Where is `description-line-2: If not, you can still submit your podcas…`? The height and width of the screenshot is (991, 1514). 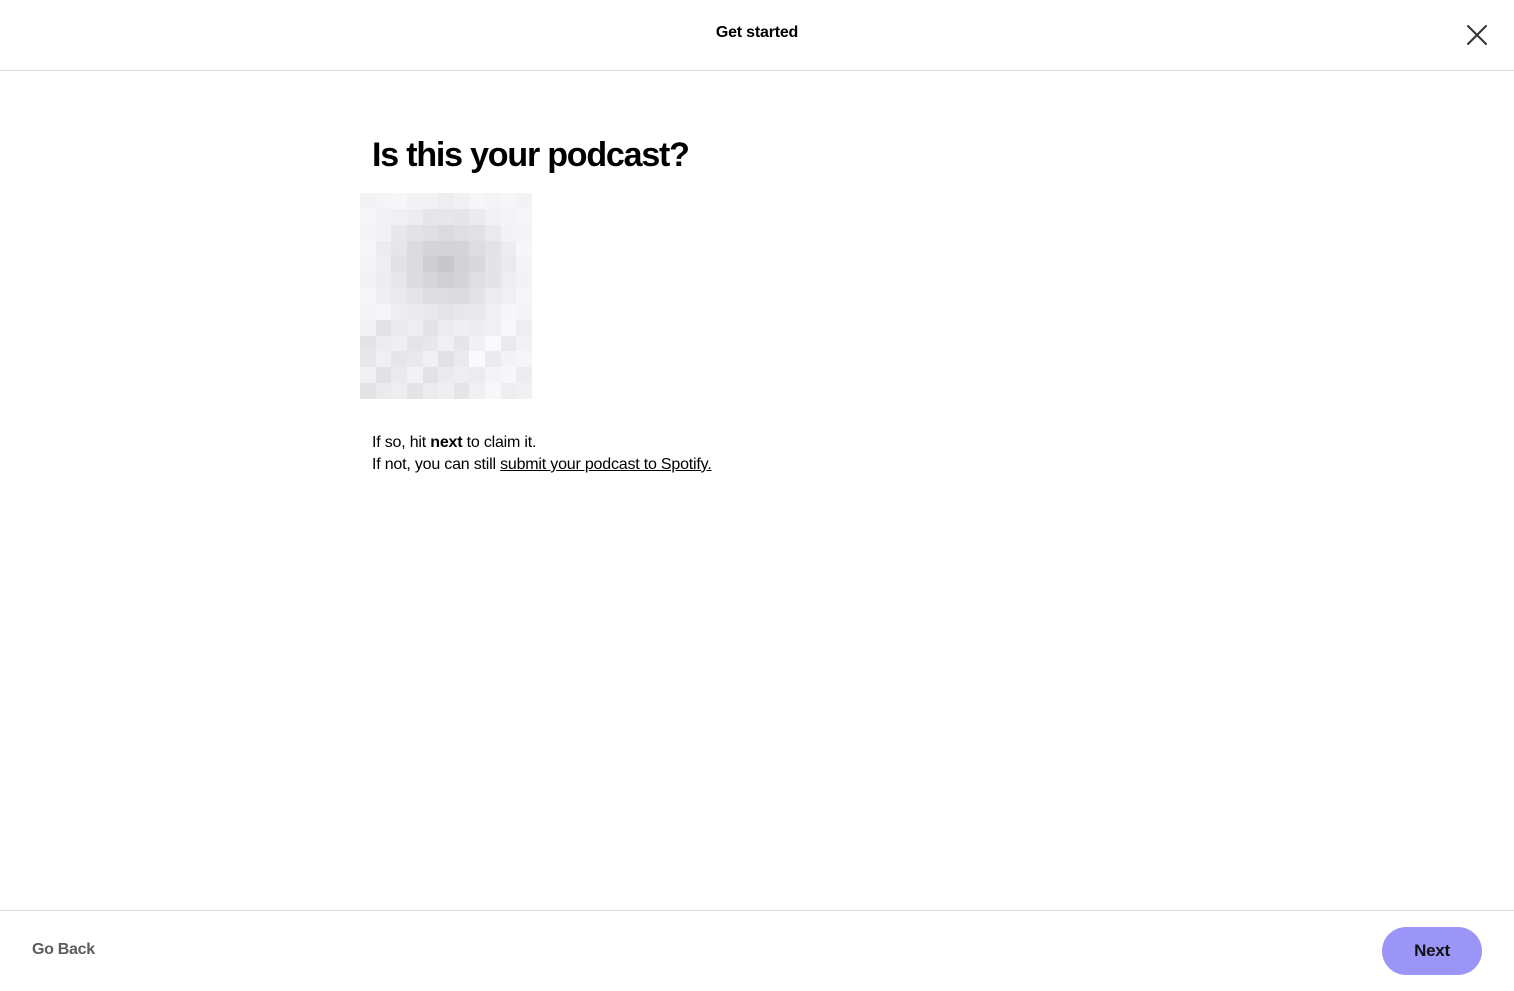
description-line-2: If not, you can still submit your podcas… is located at coordinates (542, 465).